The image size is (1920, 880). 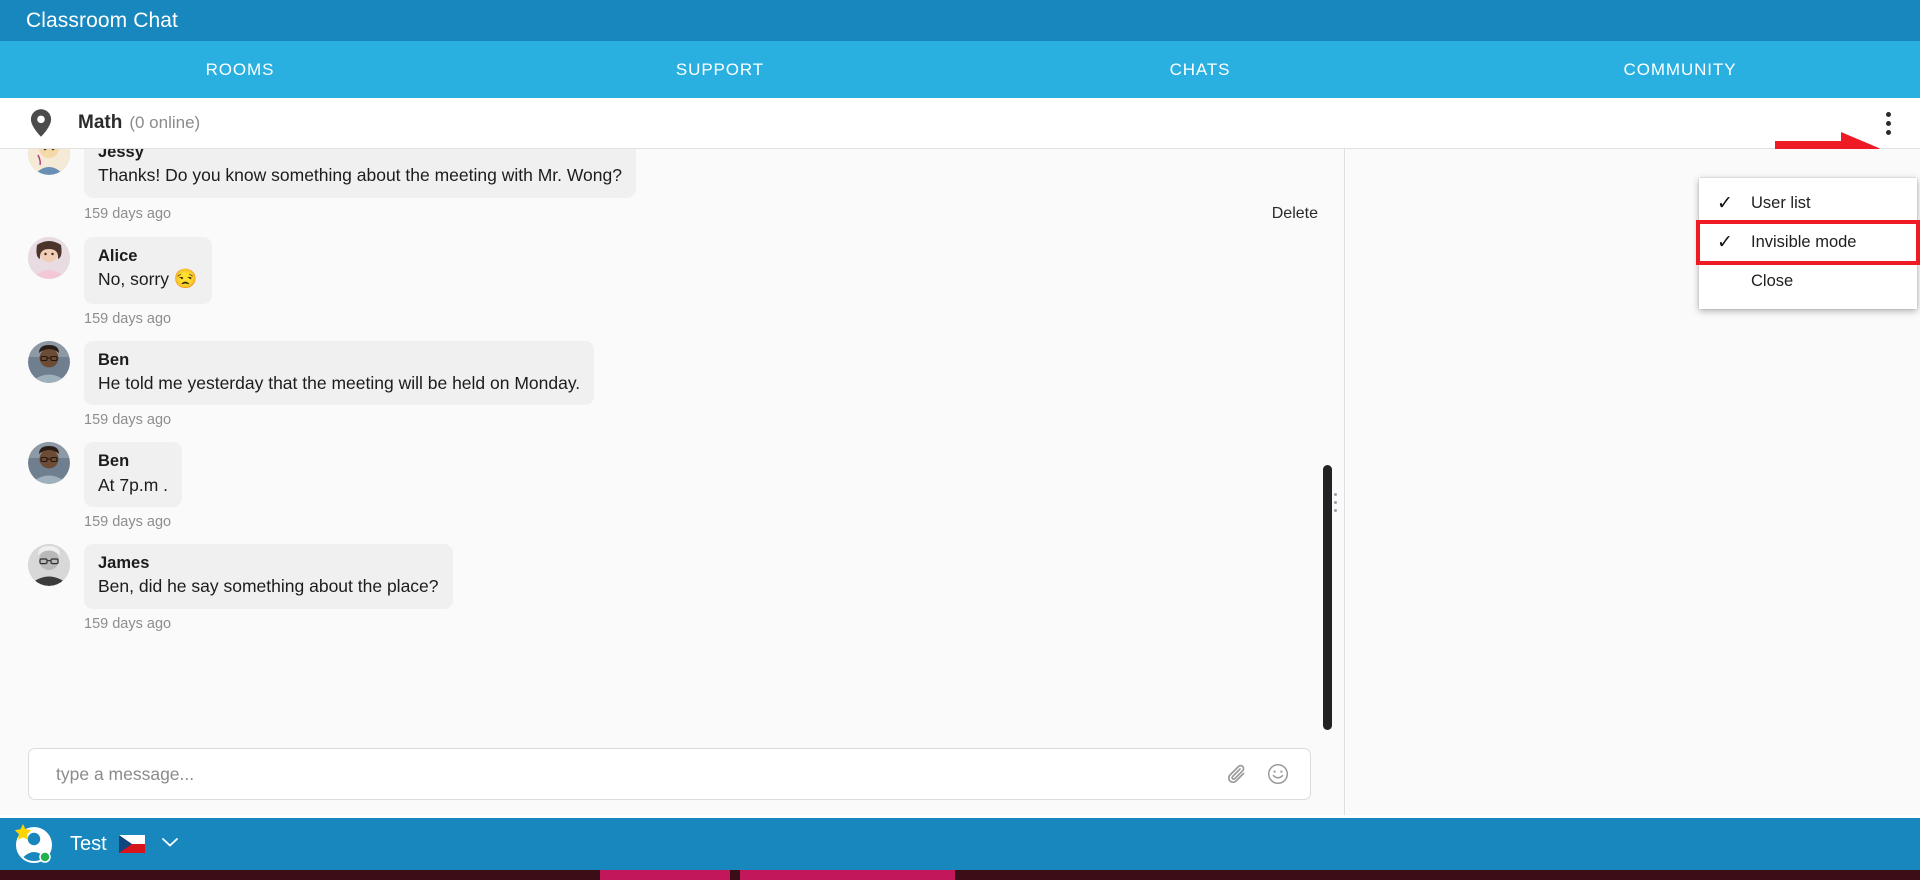 What do you see at coordinates (1804, 242) in the screenshot?
I see `menu-item-label: Invisible mode` at bounding box center [1804, 242].